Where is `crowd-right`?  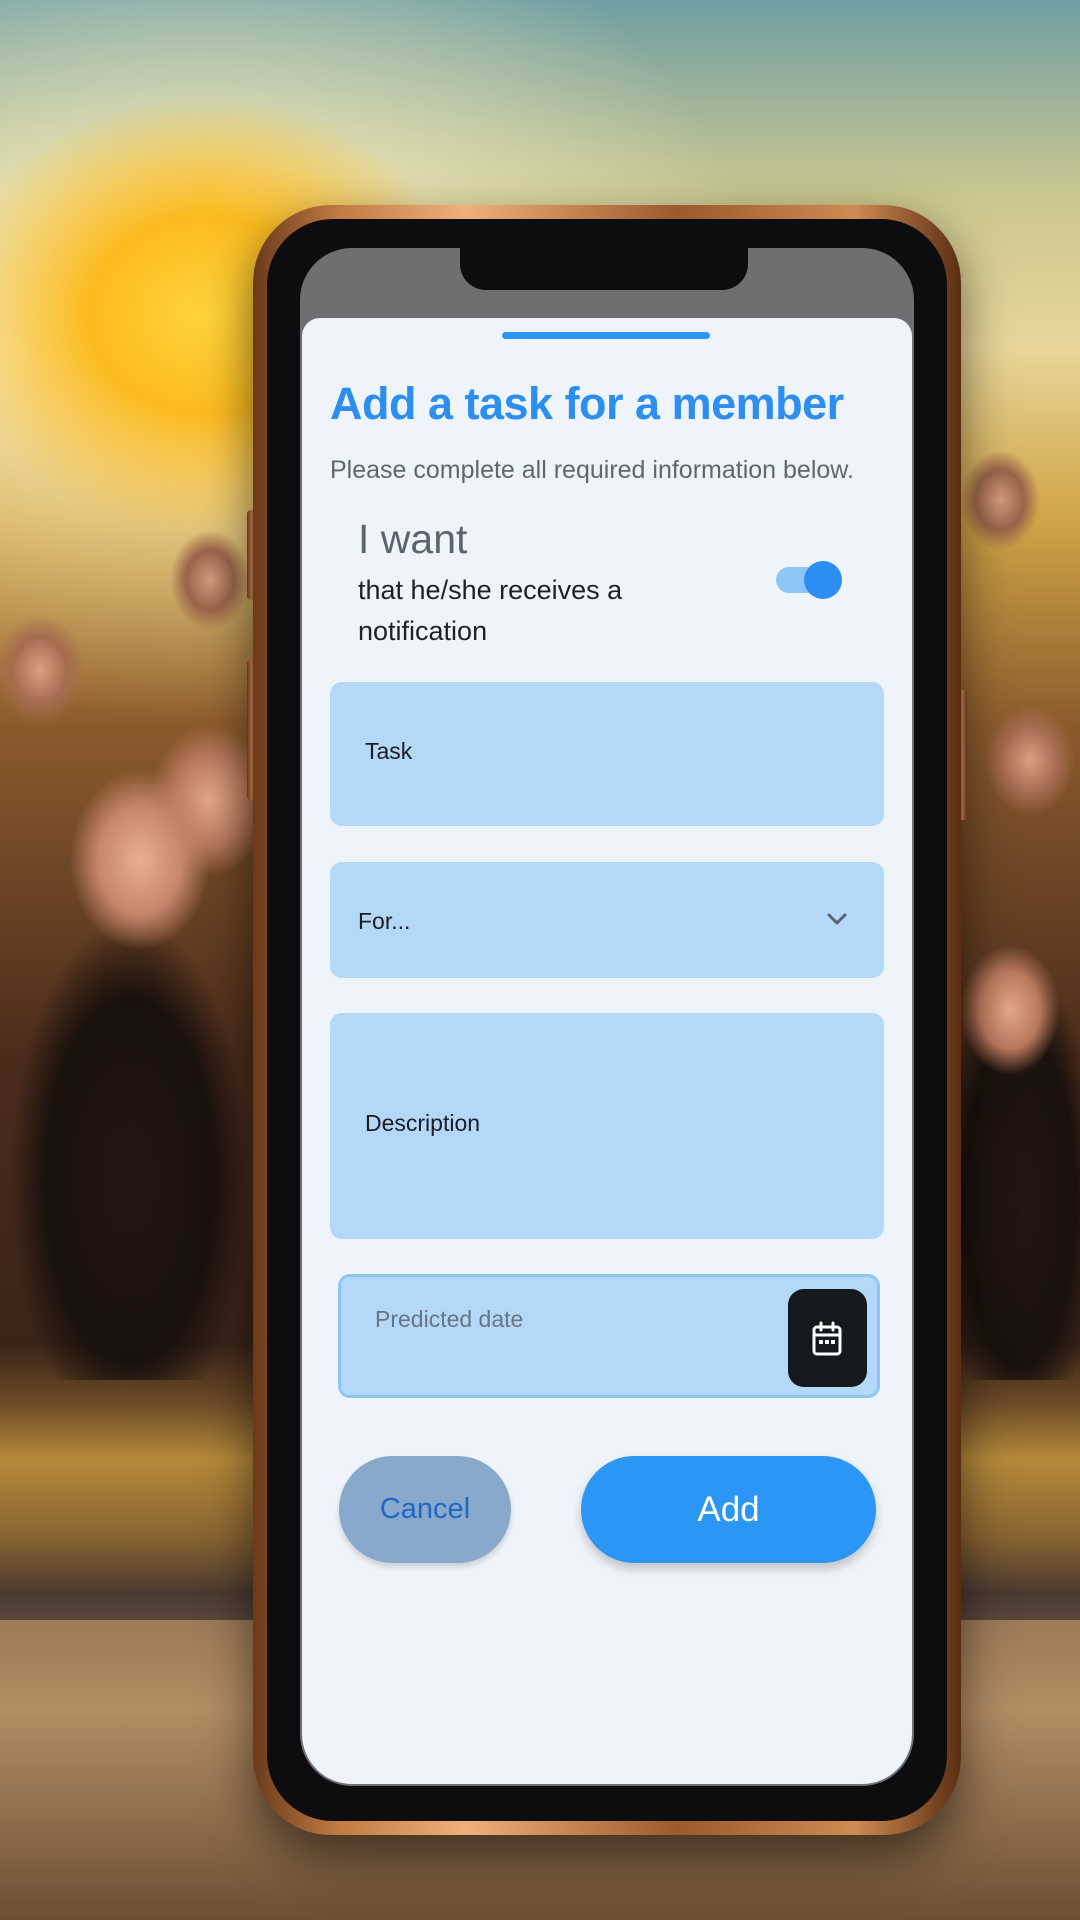 crowd-right is located at coordinates (1010, 880).